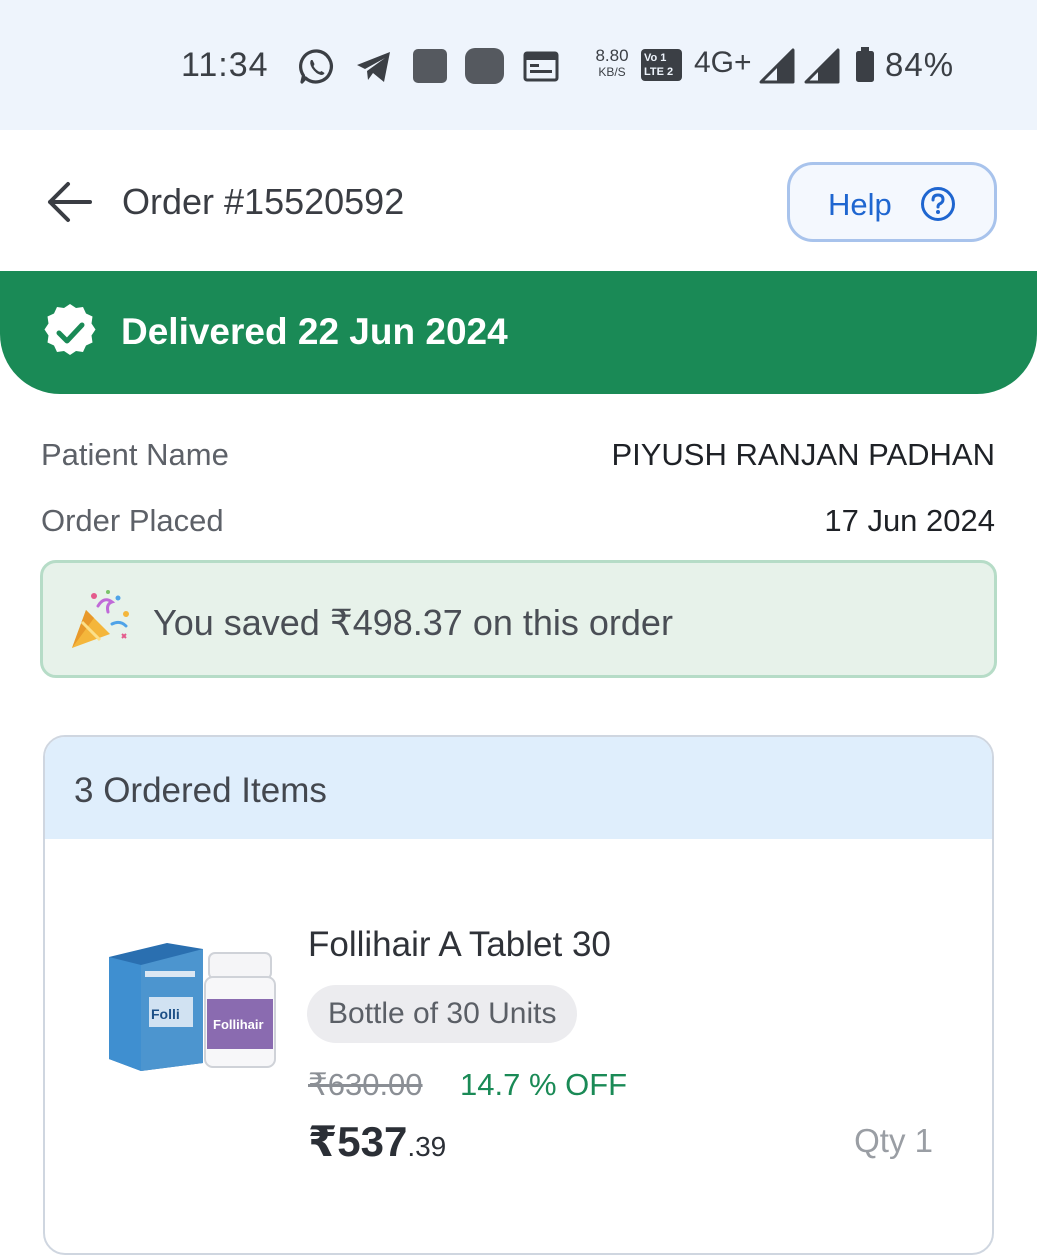 This screenshot has width=1037, height=1255. Describe the element at coordinates (316, 66) in the screenshot. I see `whatsapp-icon` at that location.